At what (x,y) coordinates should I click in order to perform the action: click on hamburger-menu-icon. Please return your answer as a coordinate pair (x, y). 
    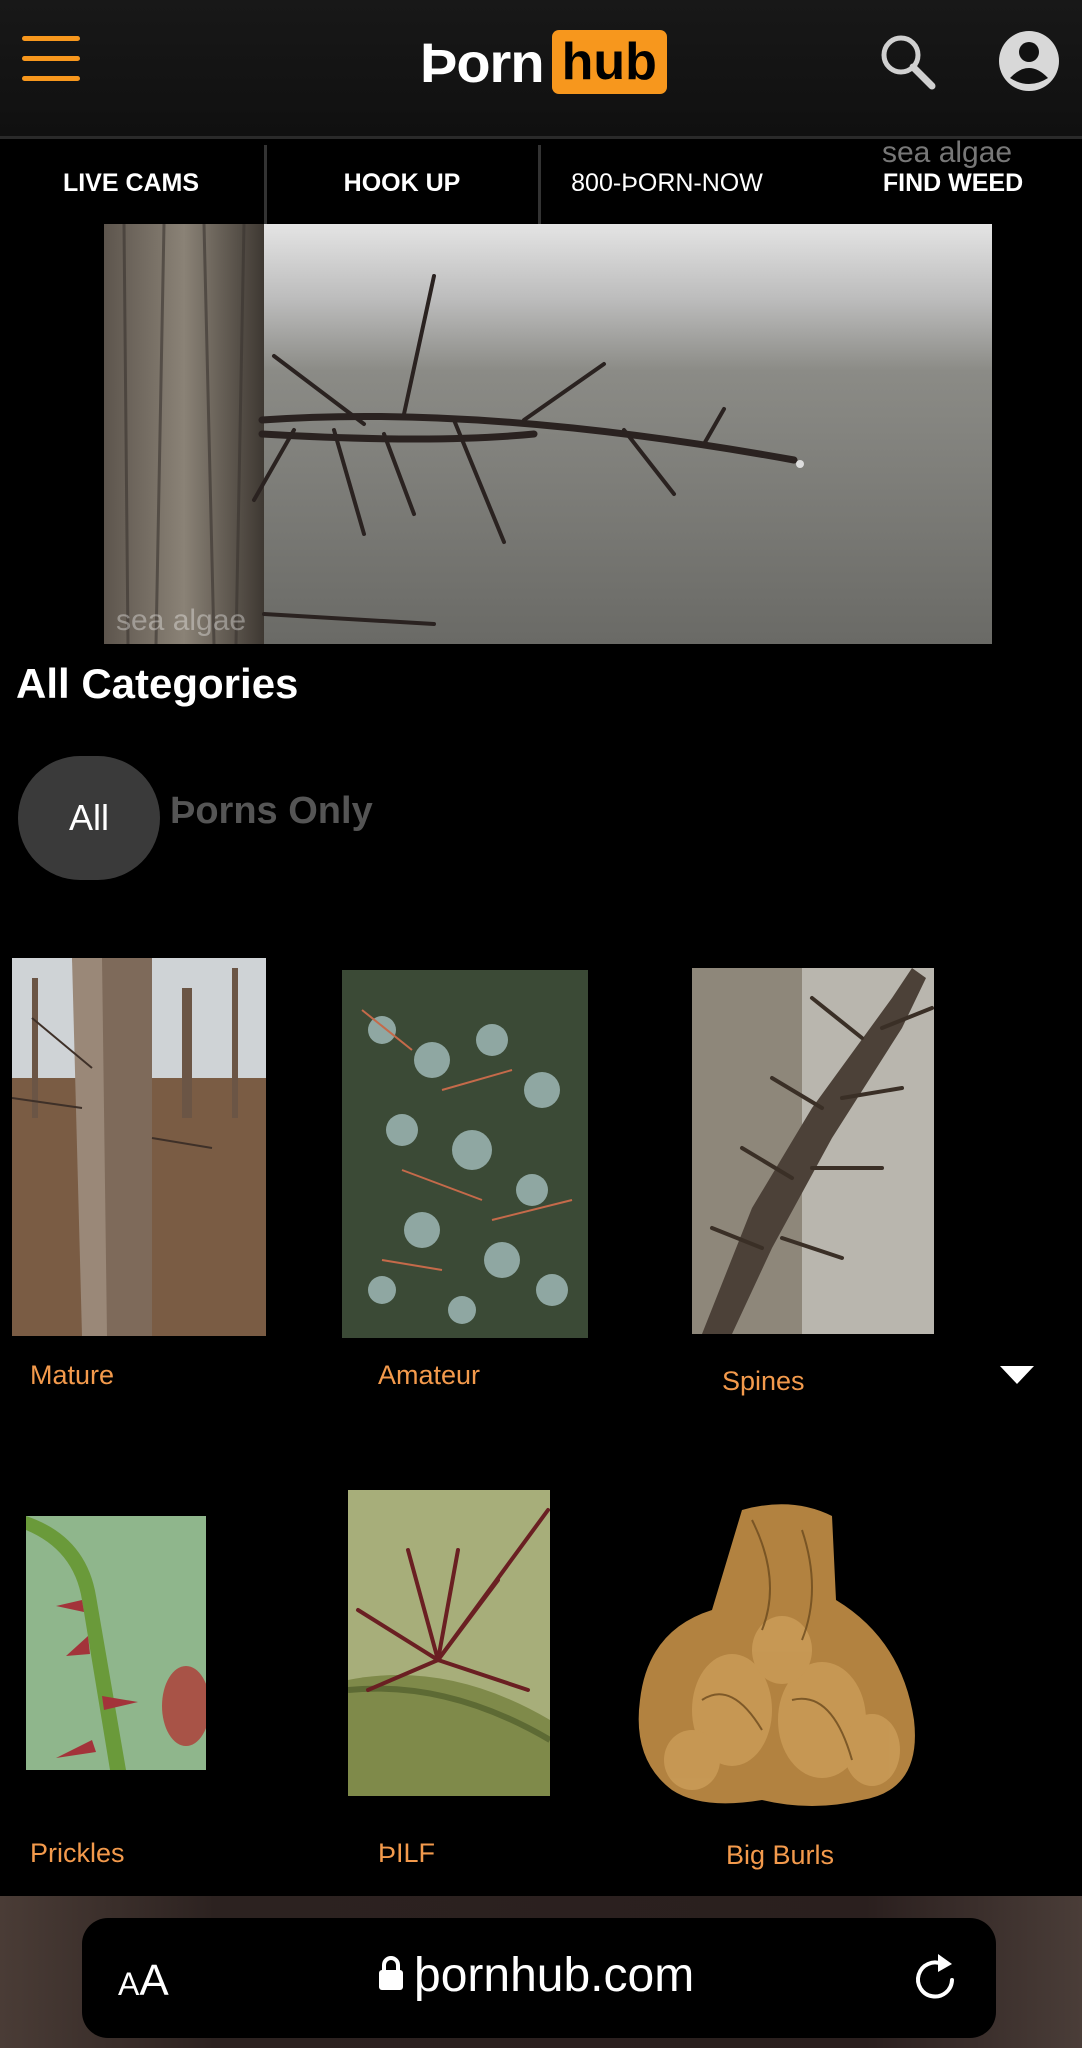
    Looking at the image, I should click on (51, 58).